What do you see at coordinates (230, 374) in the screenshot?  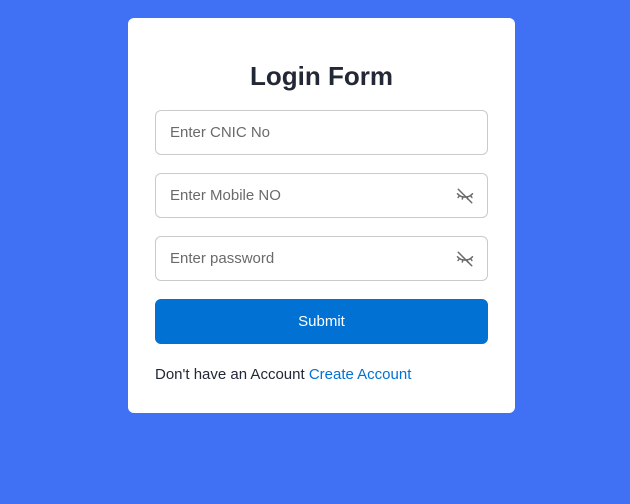 I see `signup-text: Don't have an Account` at bounding box center [230, 374].